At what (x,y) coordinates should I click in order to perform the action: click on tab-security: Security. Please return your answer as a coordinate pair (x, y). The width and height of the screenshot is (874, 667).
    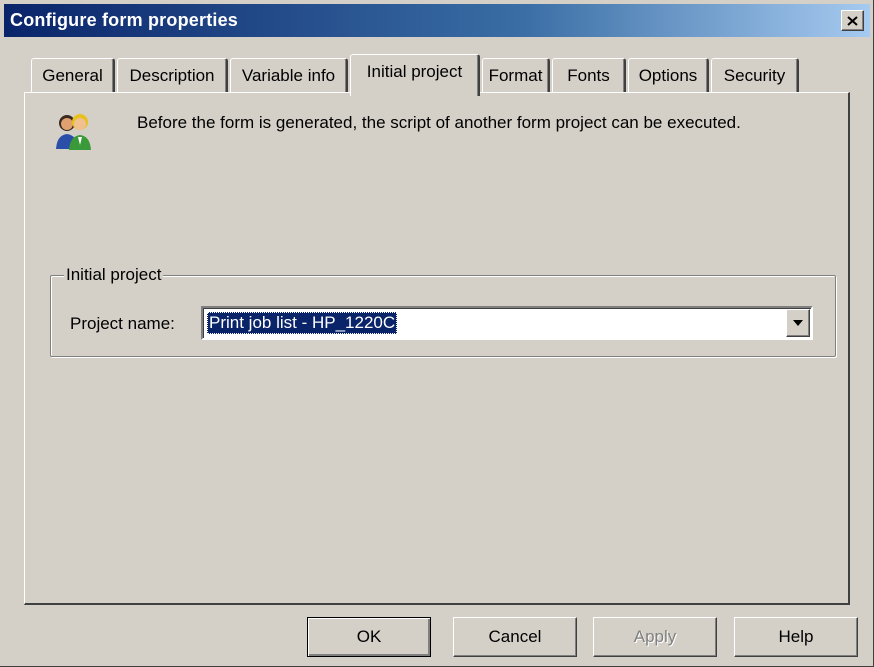
    Looking at the image, I should click on (755, 75).